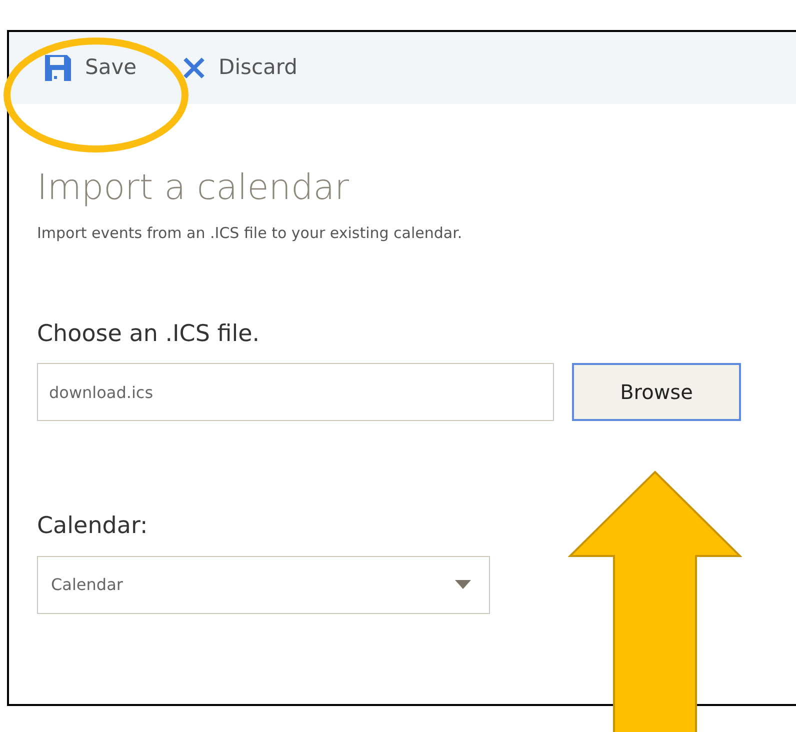 This screenshot has width=796, height=732. I want to click on field-label: Calendar:, so click(92, 526).